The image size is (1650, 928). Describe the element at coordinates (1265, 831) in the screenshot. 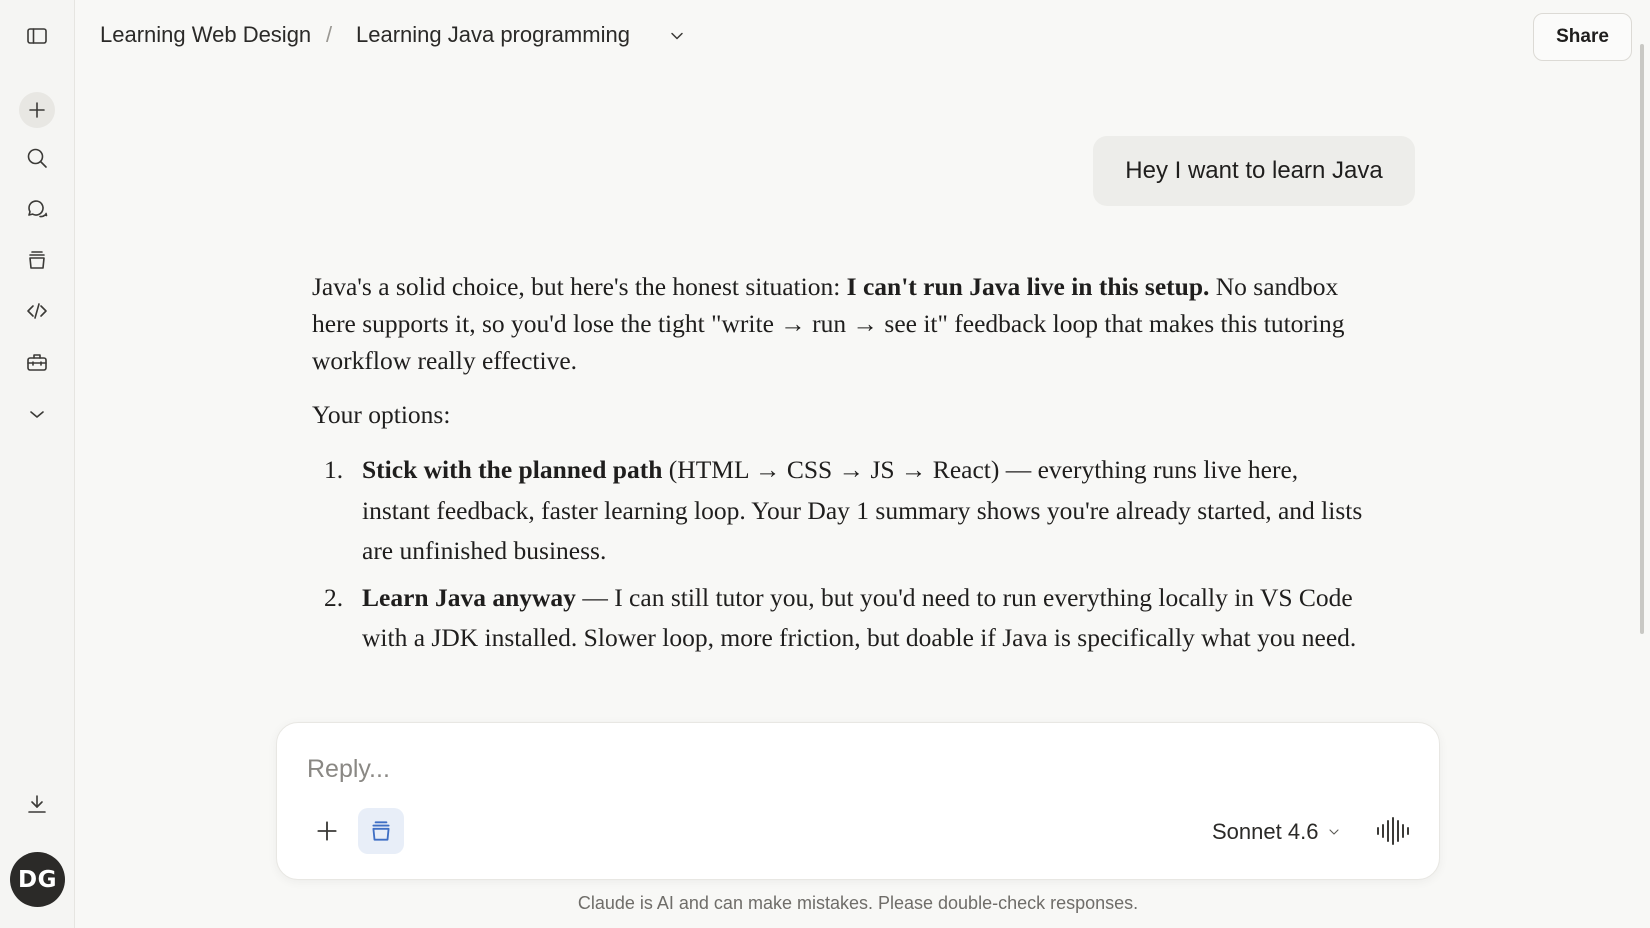

I see `model-name: Sonnet 4.6` at that location.